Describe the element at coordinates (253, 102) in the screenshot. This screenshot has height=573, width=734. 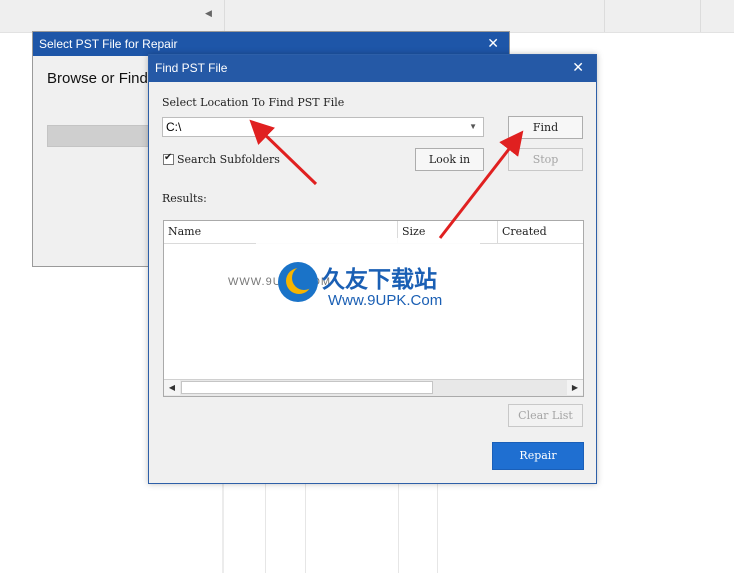
I see `location-label: Select Location To Find PST File` at that location.